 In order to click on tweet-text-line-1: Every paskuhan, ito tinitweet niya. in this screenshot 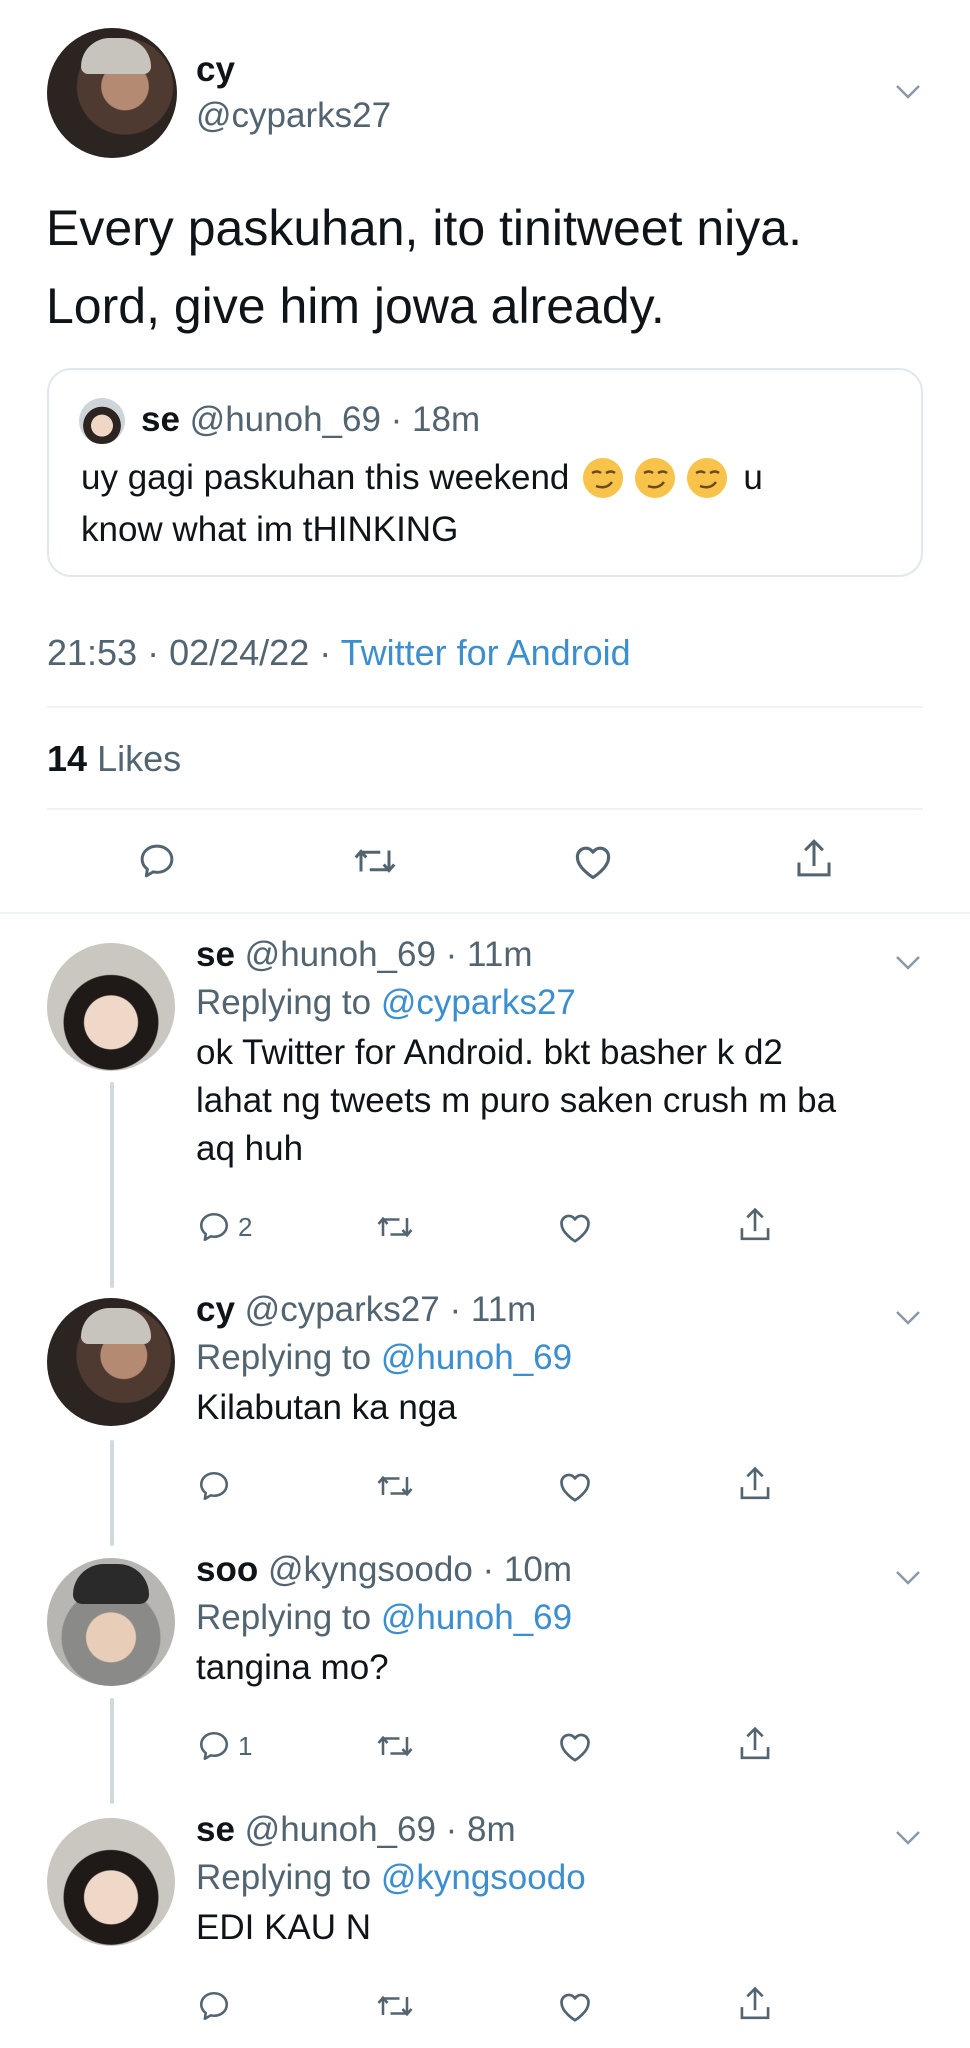, I will do `click(424, 228)`.